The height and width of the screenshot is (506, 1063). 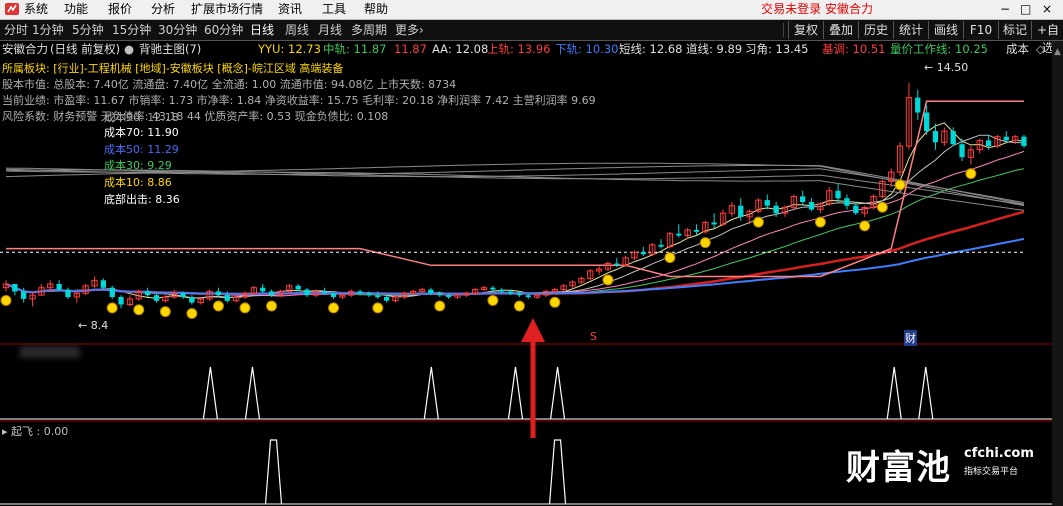 I want to click on cost-70-value: 11.90, so click(x=163, y=132).